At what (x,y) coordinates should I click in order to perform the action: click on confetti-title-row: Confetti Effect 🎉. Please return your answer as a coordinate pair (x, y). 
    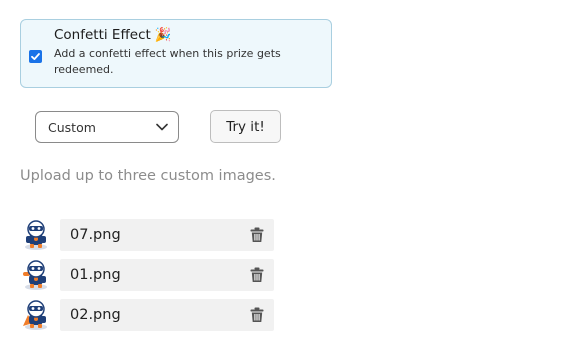
    Looking at the image, I should click on (113, 35).